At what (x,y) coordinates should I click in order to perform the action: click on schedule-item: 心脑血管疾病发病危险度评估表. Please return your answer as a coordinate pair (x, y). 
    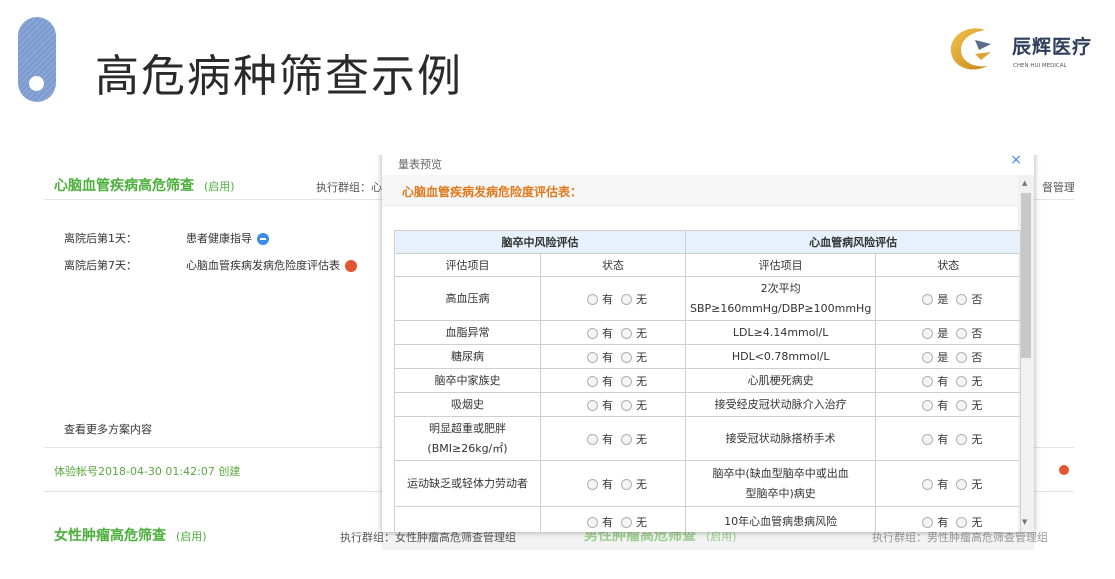
    Looking at the image, I should click on (271, 265).